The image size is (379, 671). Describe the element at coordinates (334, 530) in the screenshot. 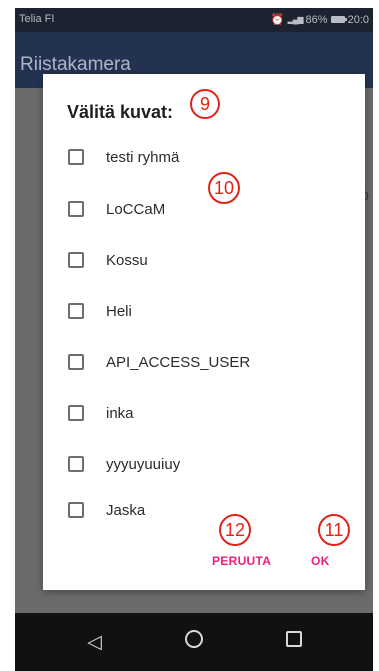

I see `annotation-marker-11: 11` at that location.